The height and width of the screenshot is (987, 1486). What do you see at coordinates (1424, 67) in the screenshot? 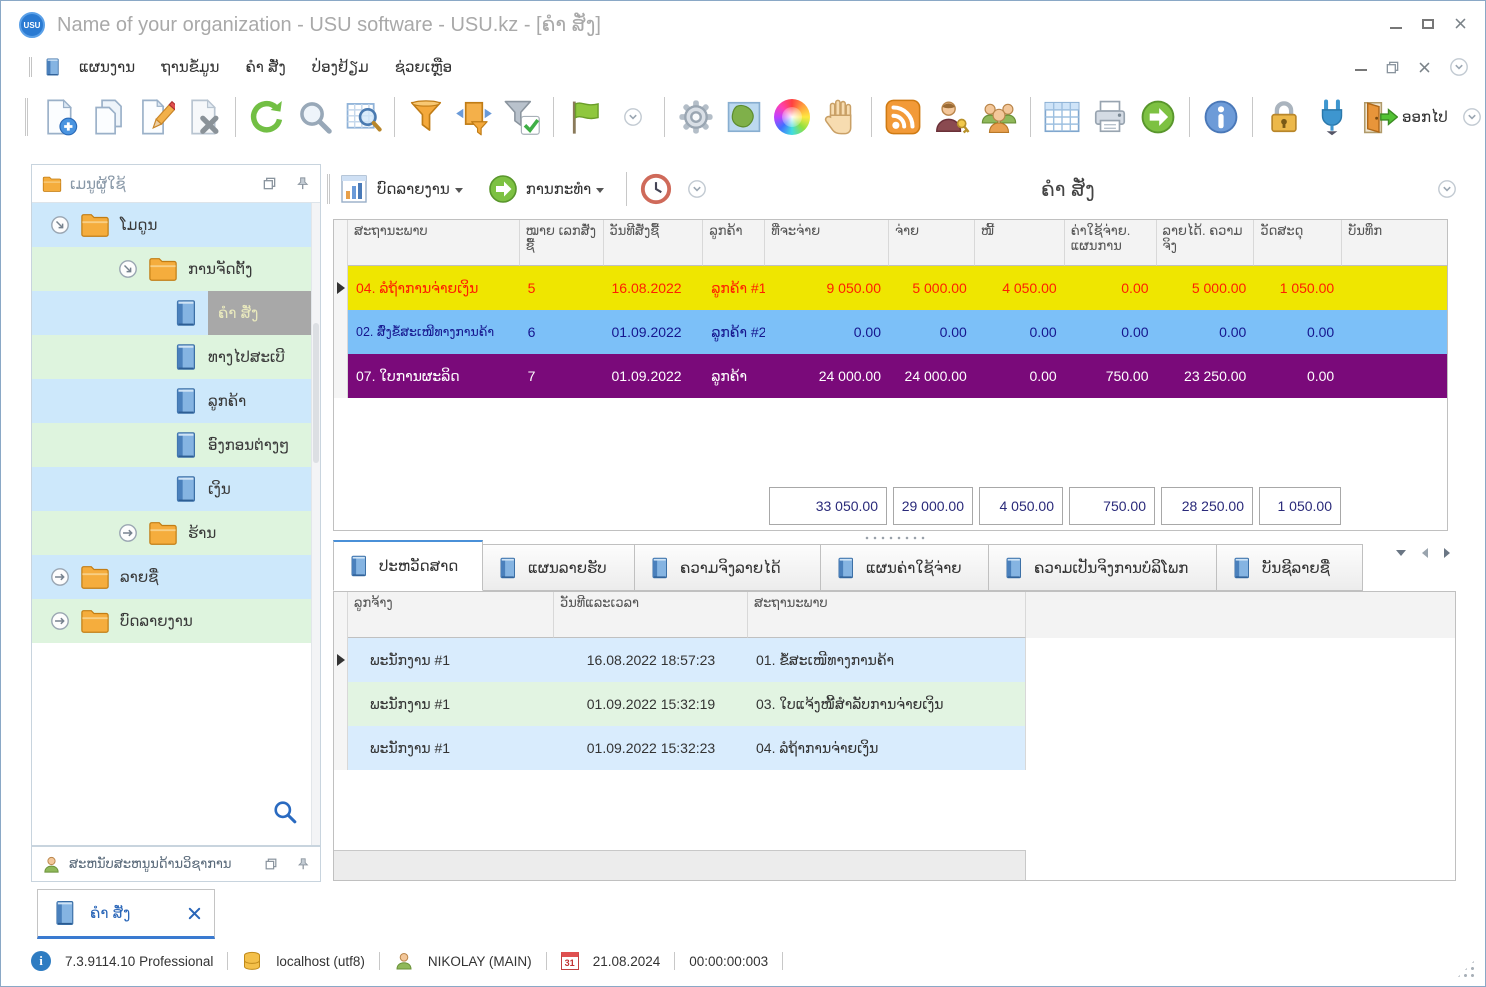
I see `mdi-close-button` at bounding box center [1424, 67].